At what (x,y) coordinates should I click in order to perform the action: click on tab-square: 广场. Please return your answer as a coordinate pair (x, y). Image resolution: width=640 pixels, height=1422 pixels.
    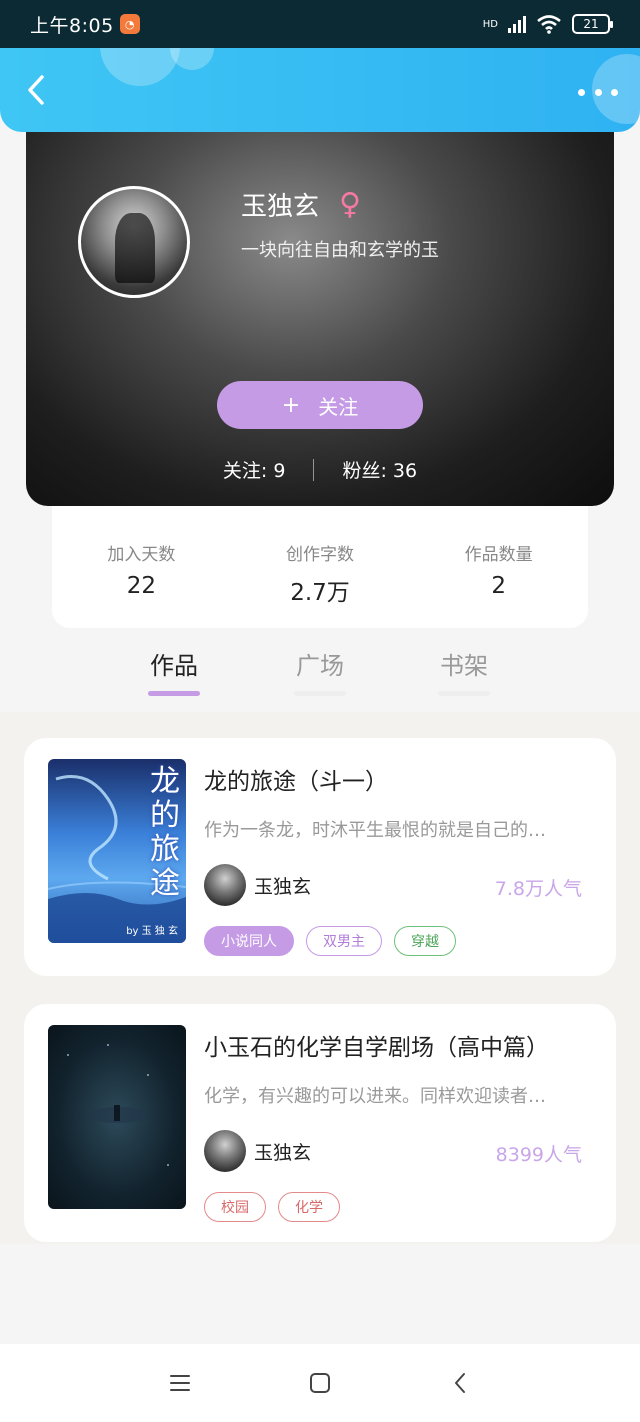
    Looking at the image, I should click on (320, 671).